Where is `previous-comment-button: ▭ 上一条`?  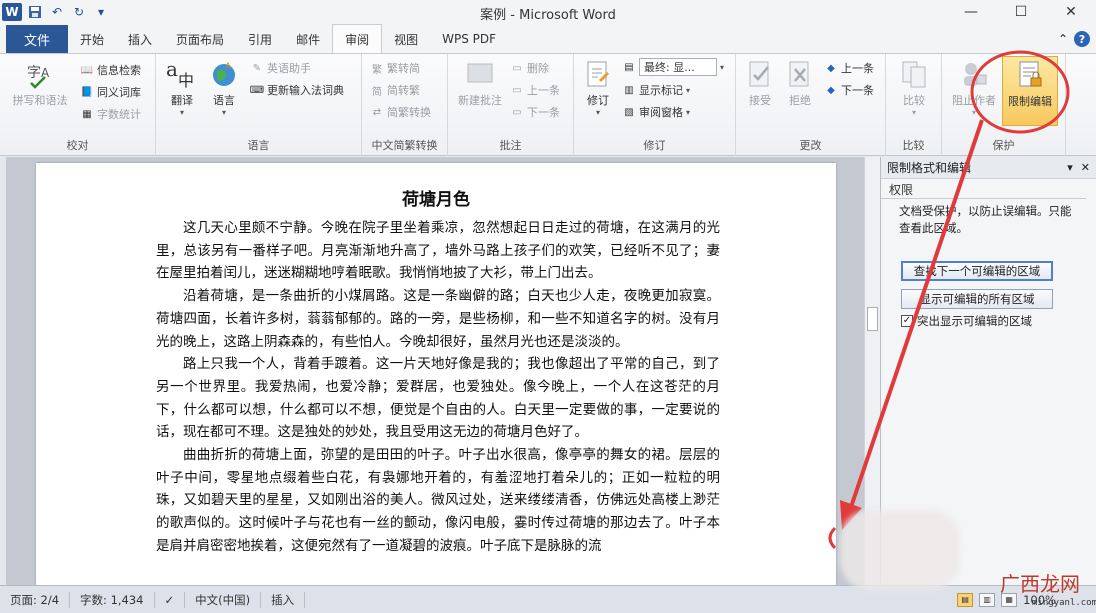
previous-comment-button: ▭ 上一条 is located at coordinates (535, 90).